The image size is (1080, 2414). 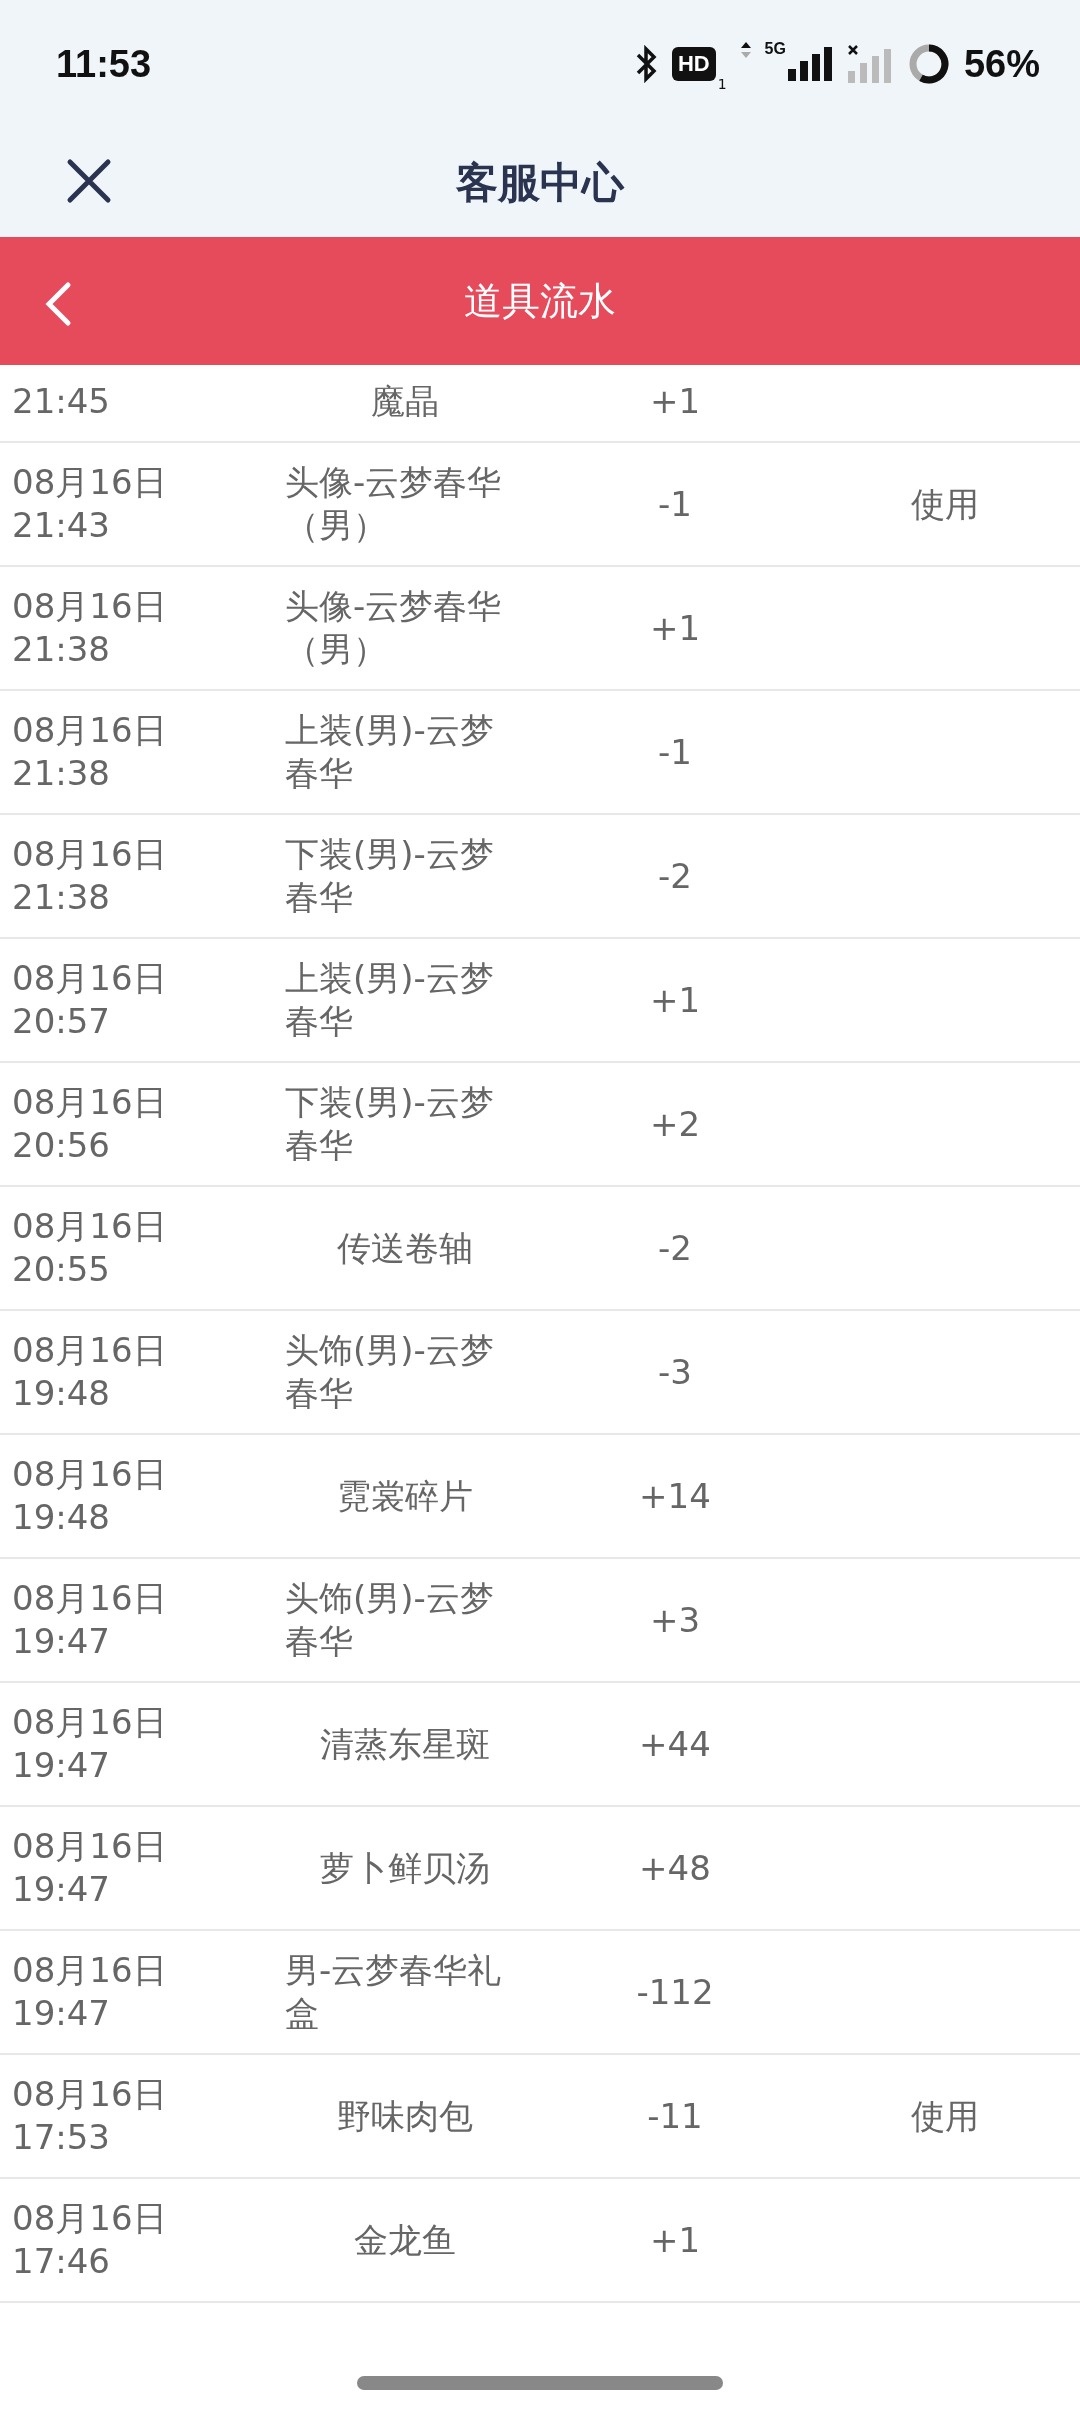 What do you see at coordinates (693, 64) in the screenshot?
I see `hd-badge: HD` at bounding box center [693, 64].